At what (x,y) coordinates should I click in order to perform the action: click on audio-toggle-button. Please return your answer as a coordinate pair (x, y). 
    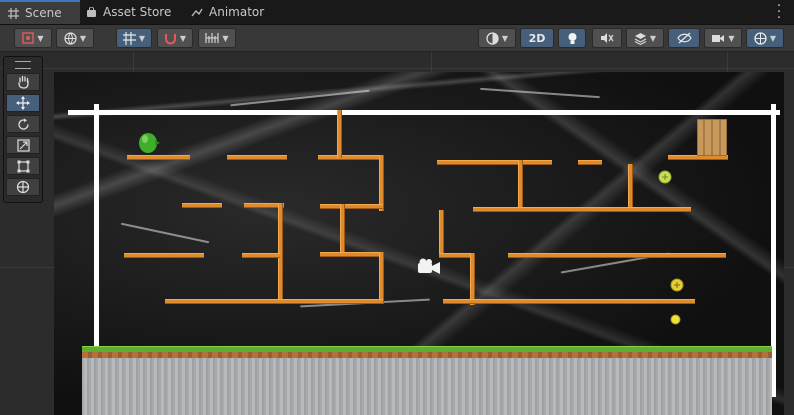
    Looking at the image, I should click on (607, 38).